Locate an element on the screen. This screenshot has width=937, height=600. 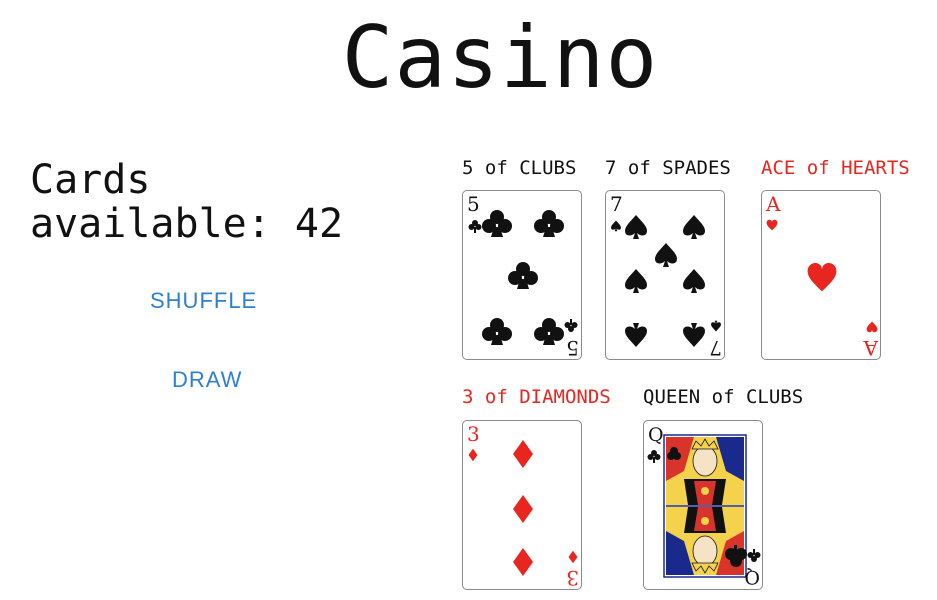
card-label: 5 of CLUBS is located at coordinates (519, 168).